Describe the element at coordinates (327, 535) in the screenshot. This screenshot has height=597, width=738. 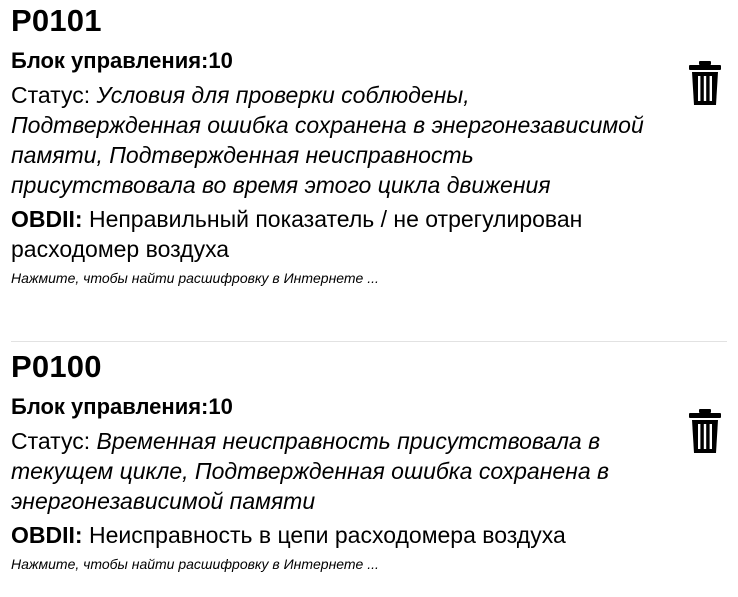
I see `obd-value: Неисправность в цепи расходомера воздуха` at that location.